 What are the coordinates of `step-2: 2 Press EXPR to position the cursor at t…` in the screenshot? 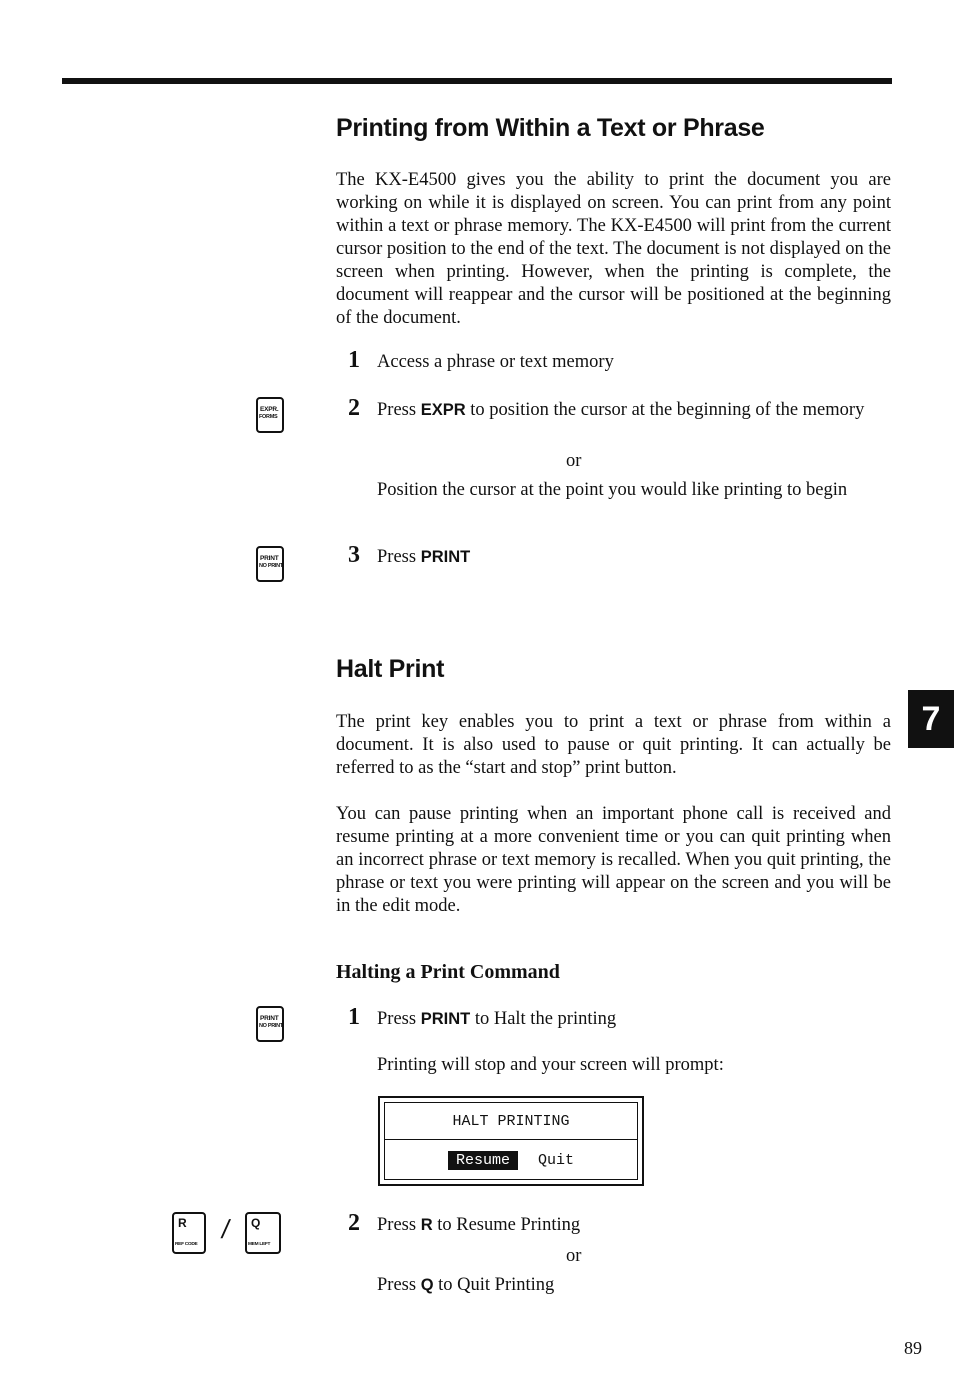 It's located at (619, 408).